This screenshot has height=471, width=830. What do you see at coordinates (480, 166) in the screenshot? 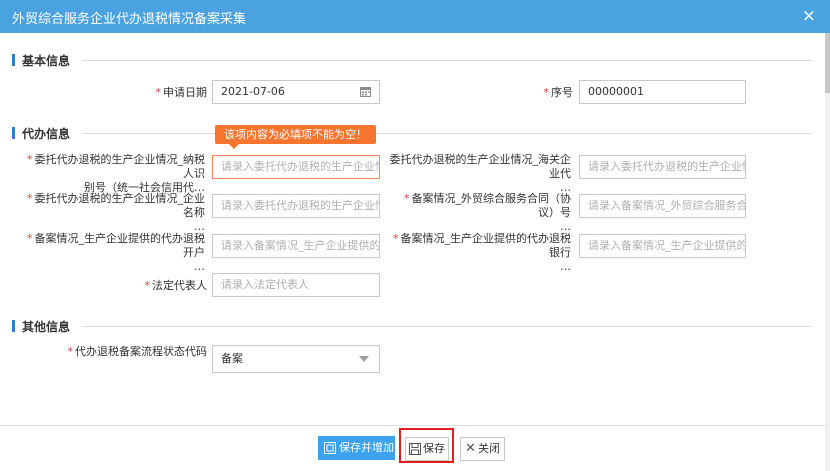
I see `customs-code-label-line1: 委托代办退税的生产企业情况_海关企业代` at bounding box center [480, 166].